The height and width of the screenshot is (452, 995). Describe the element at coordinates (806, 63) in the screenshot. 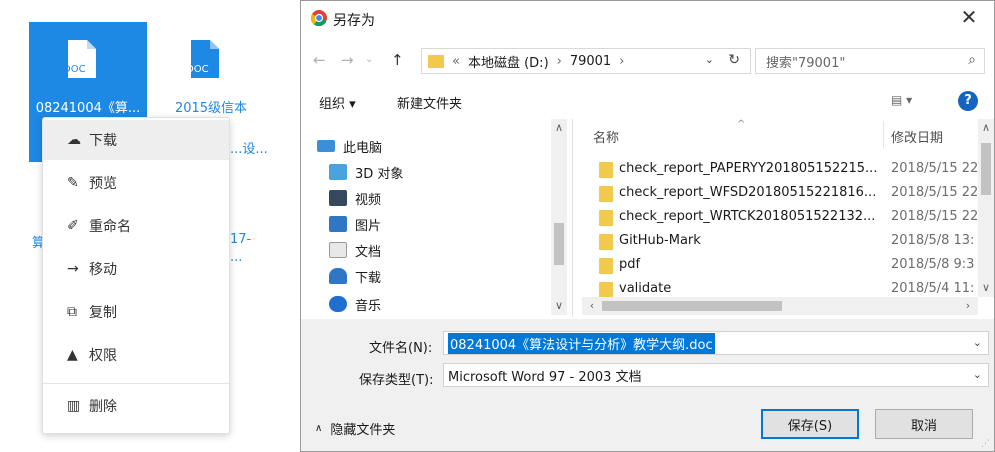

I see `search-placeholder: 搜索"79001"` at that location.